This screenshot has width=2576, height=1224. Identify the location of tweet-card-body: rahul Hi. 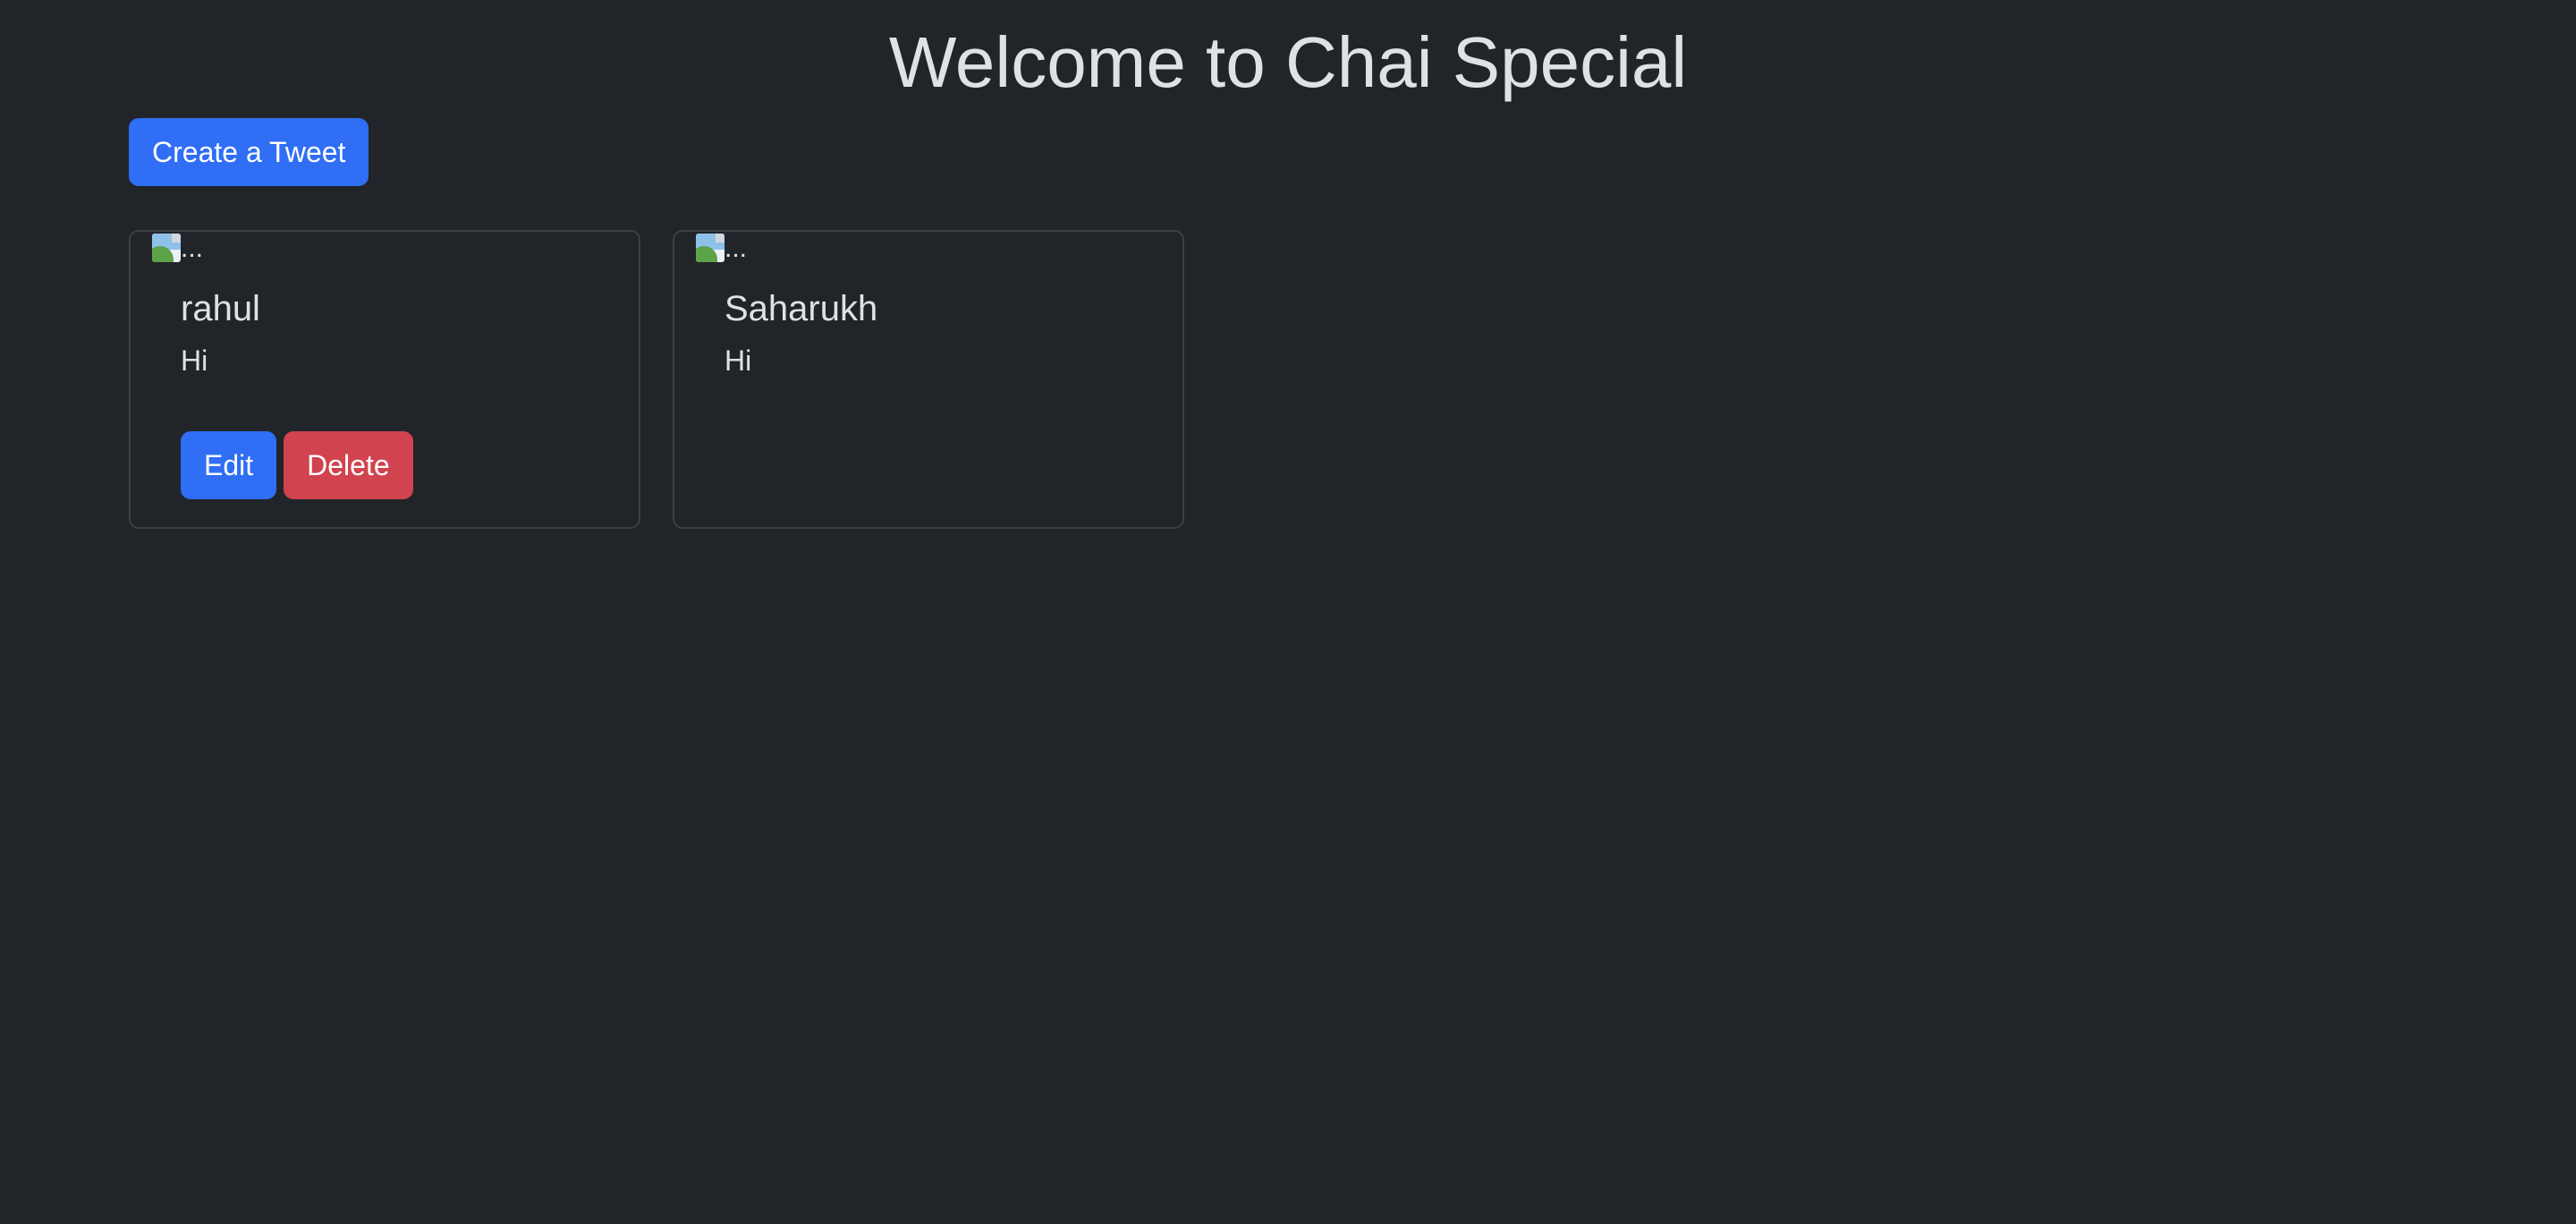
(220, 332).